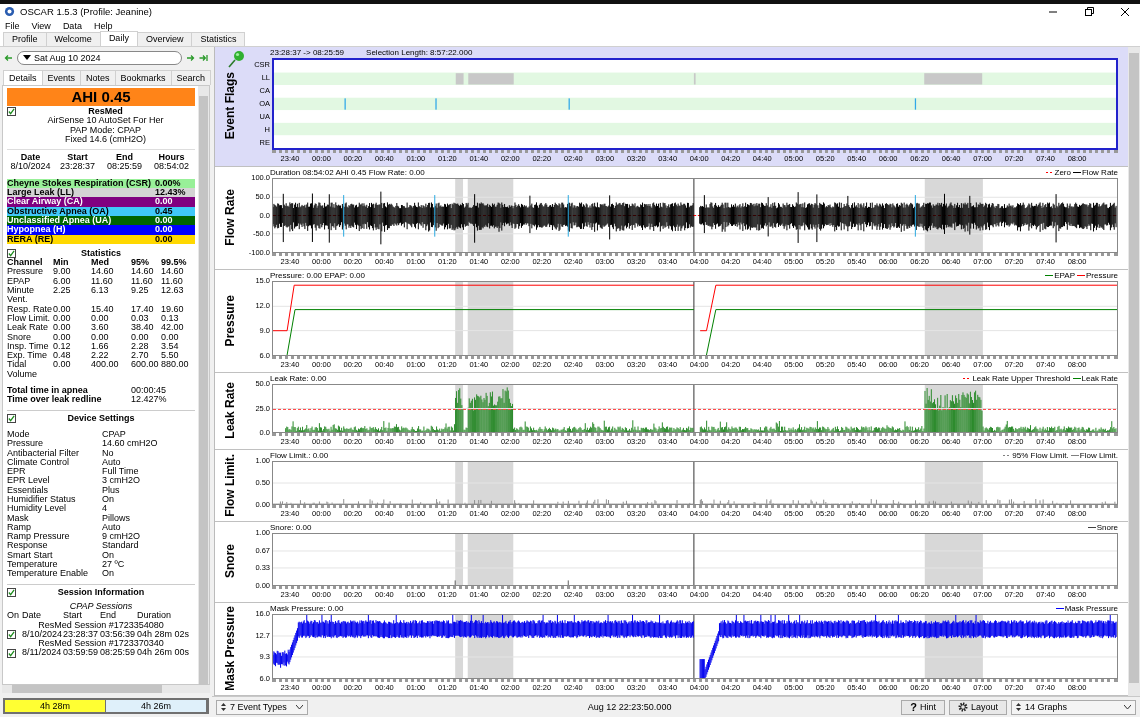  I want to click on pushpin-icon, so click(237, 59).